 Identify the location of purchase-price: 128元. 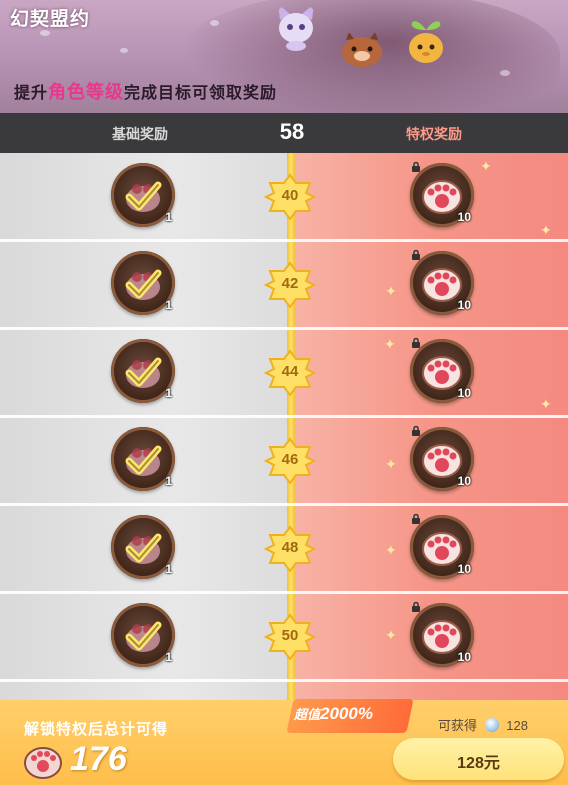
(478, 763).